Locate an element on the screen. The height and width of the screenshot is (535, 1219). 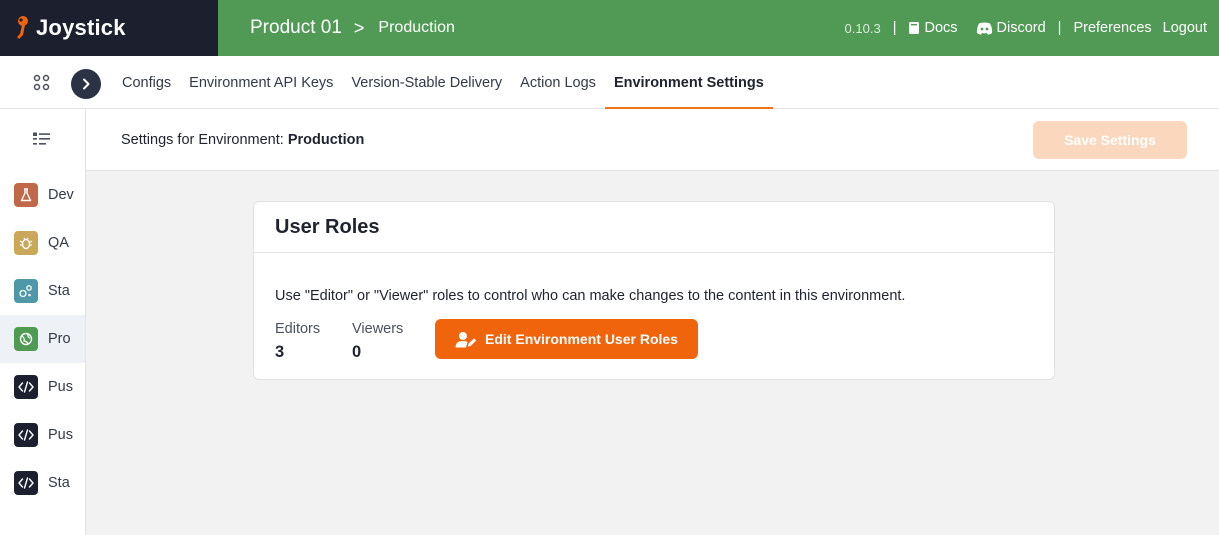
sidebar-item-label: QA is located at coordinates (58, 243).